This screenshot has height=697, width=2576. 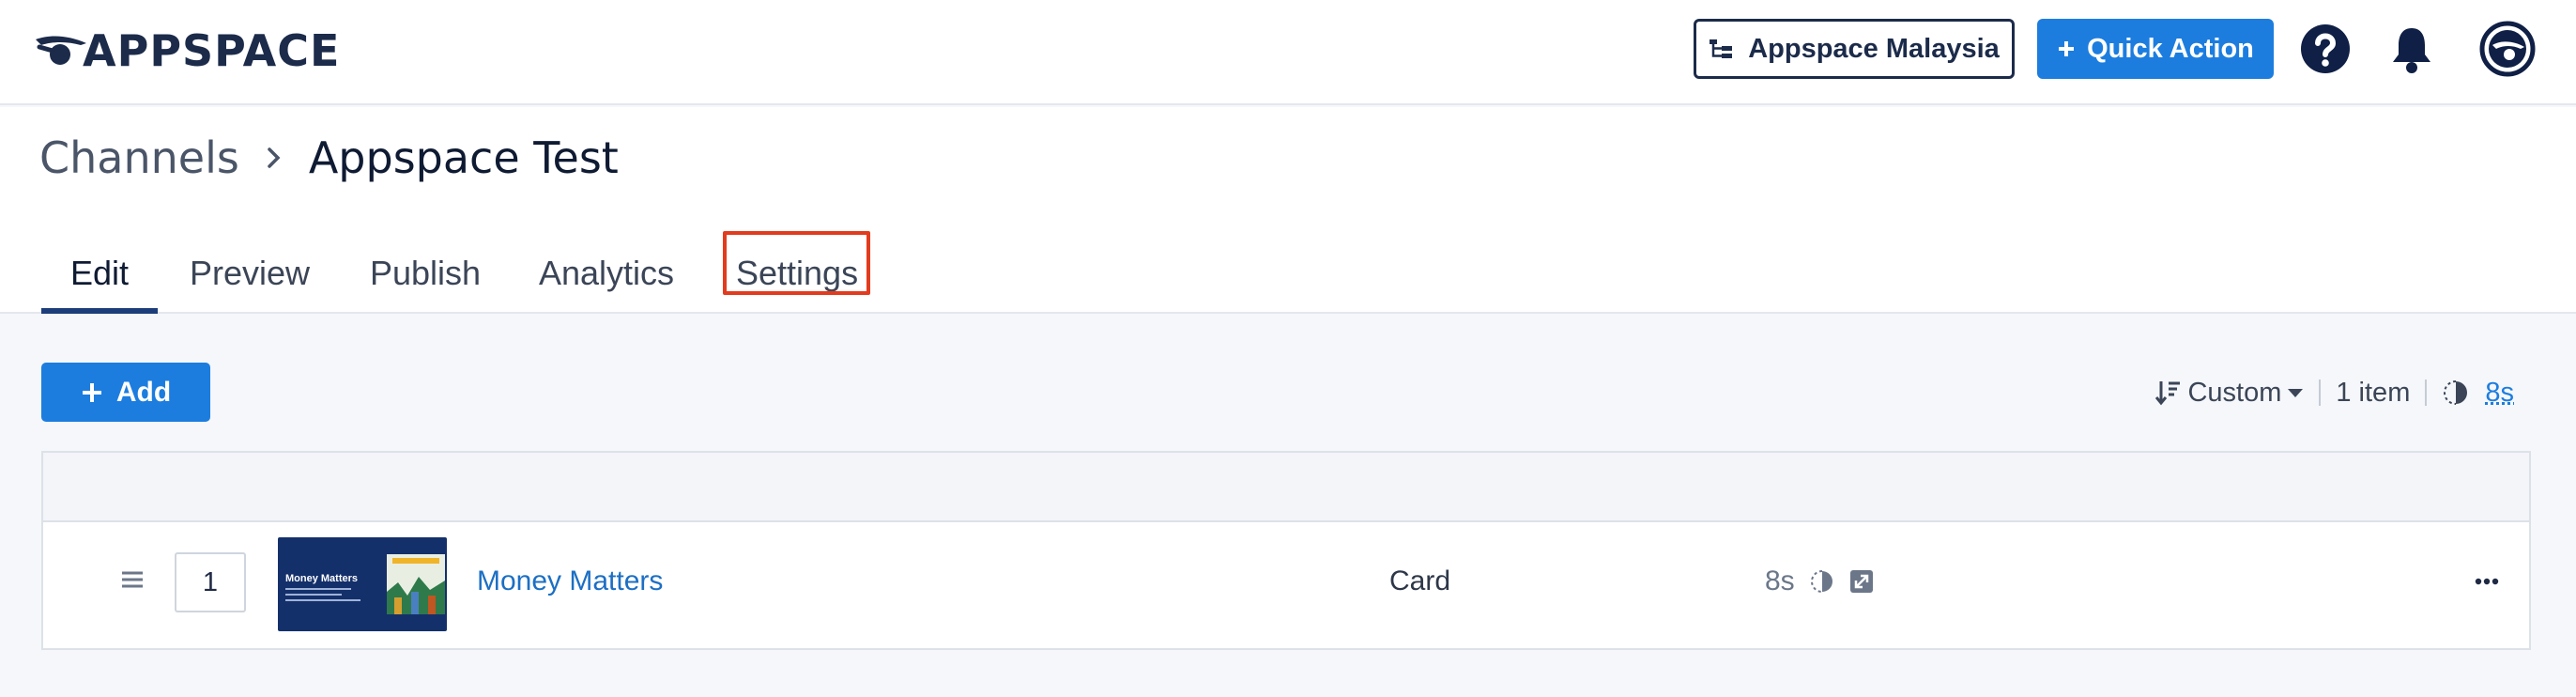 What do you see at coordinates (210, 582) in the screenshot?
I see `order-input` at bounding box center [210, 582].